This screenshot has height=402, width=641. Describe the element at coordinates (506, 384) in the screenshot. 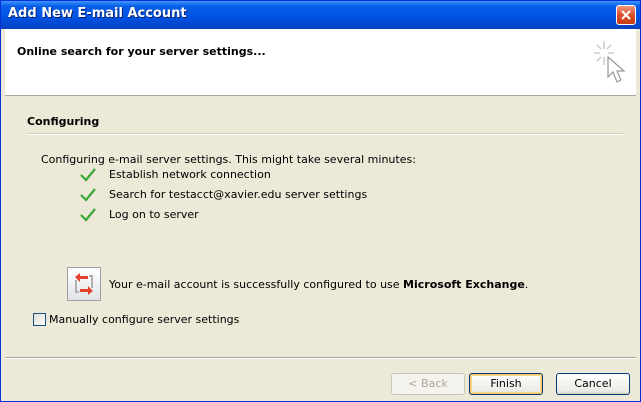

I see `finish-button: Finish` at that location.